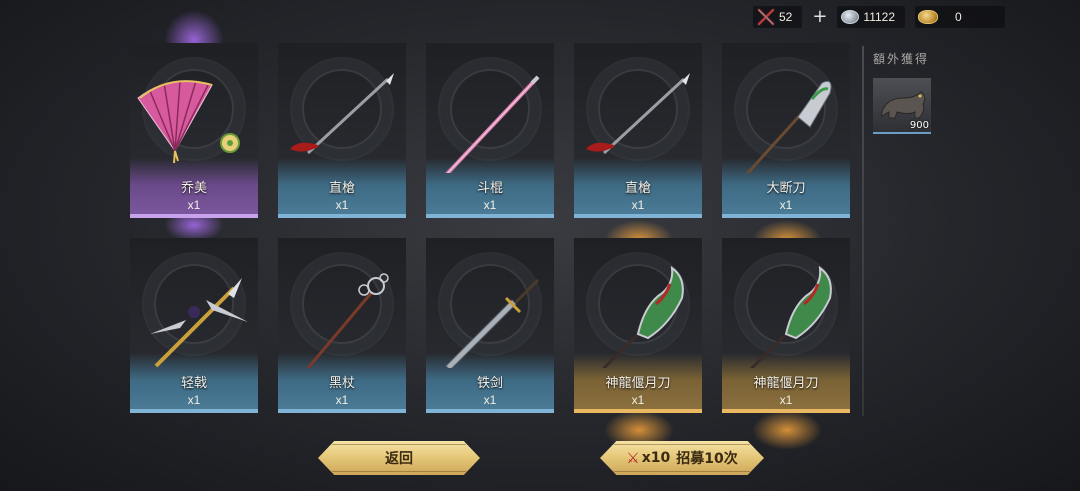  Describe the element at coordinates (788, 126) in the screenshot. I see `glaive-icon` at that location.